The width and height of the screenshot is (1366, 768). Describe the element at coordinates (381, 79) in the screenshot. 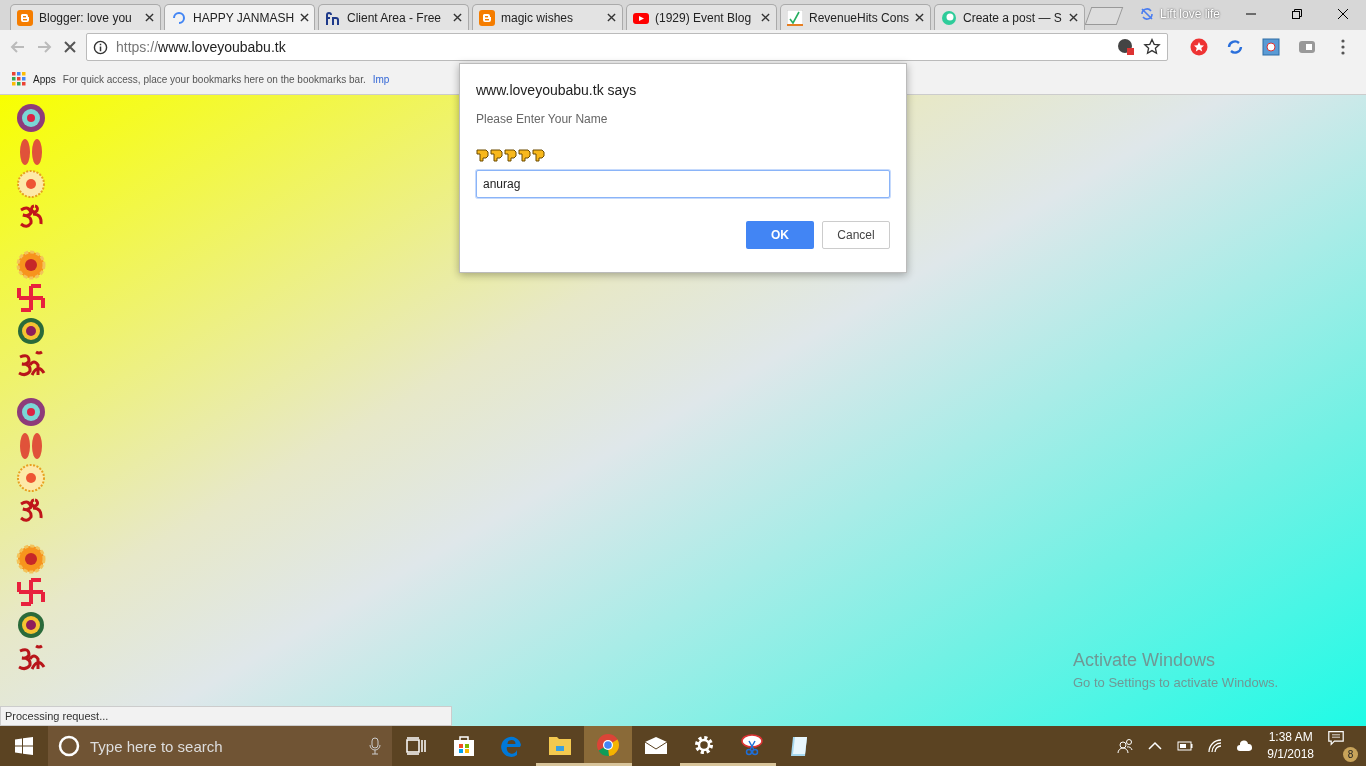

I see `import-link: Imp` at that location.